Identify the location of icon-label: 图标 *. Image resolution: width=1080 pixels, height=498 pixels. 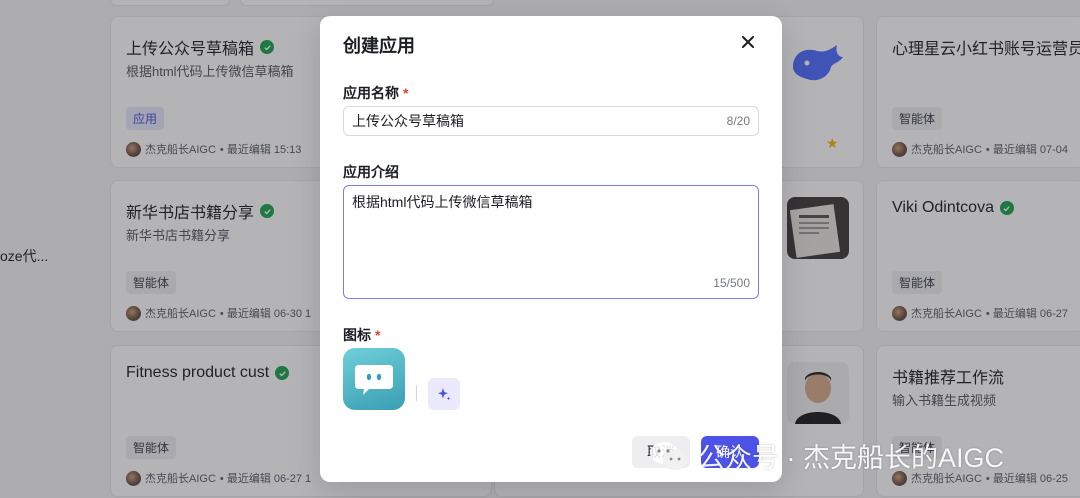
(362, 335).